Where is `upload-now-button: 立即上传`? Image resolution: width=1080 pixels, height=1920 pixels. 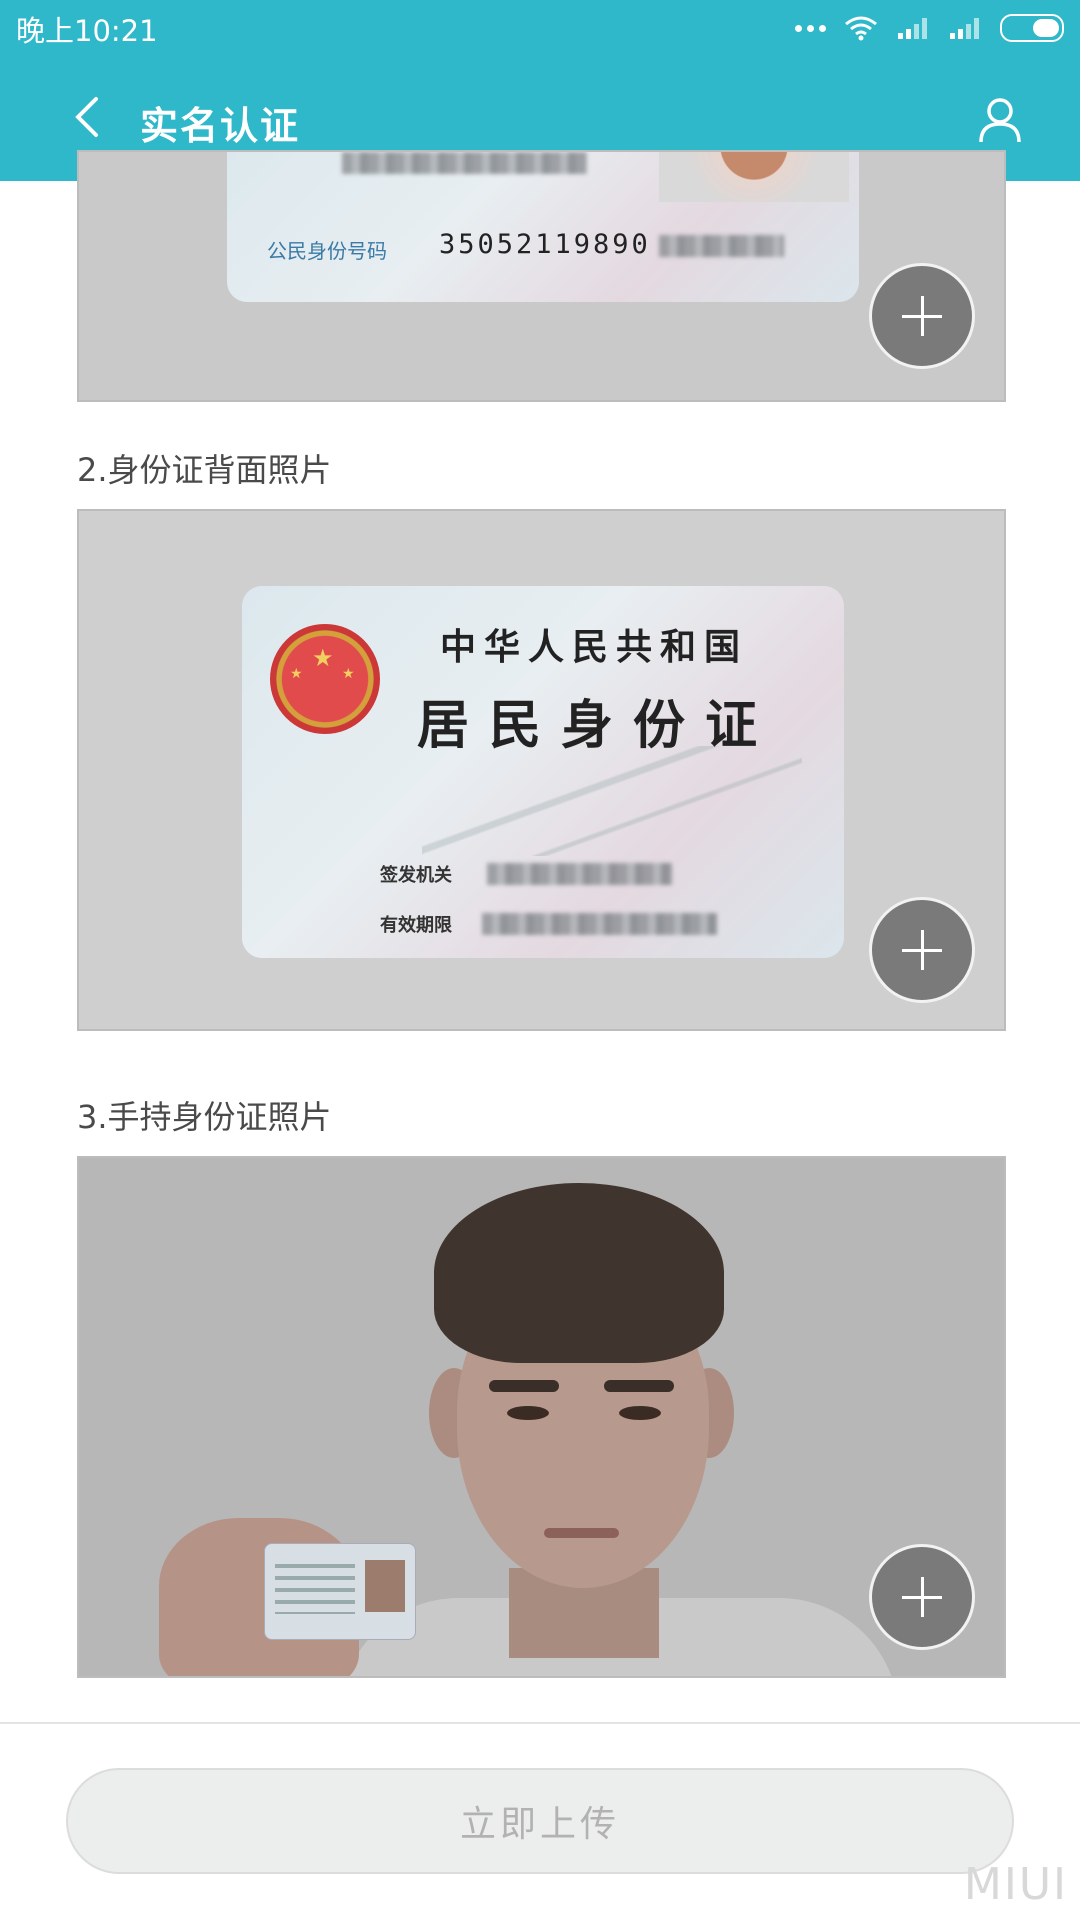 upload-now-button: 立即上传 is located at coordinates (540, 1821).